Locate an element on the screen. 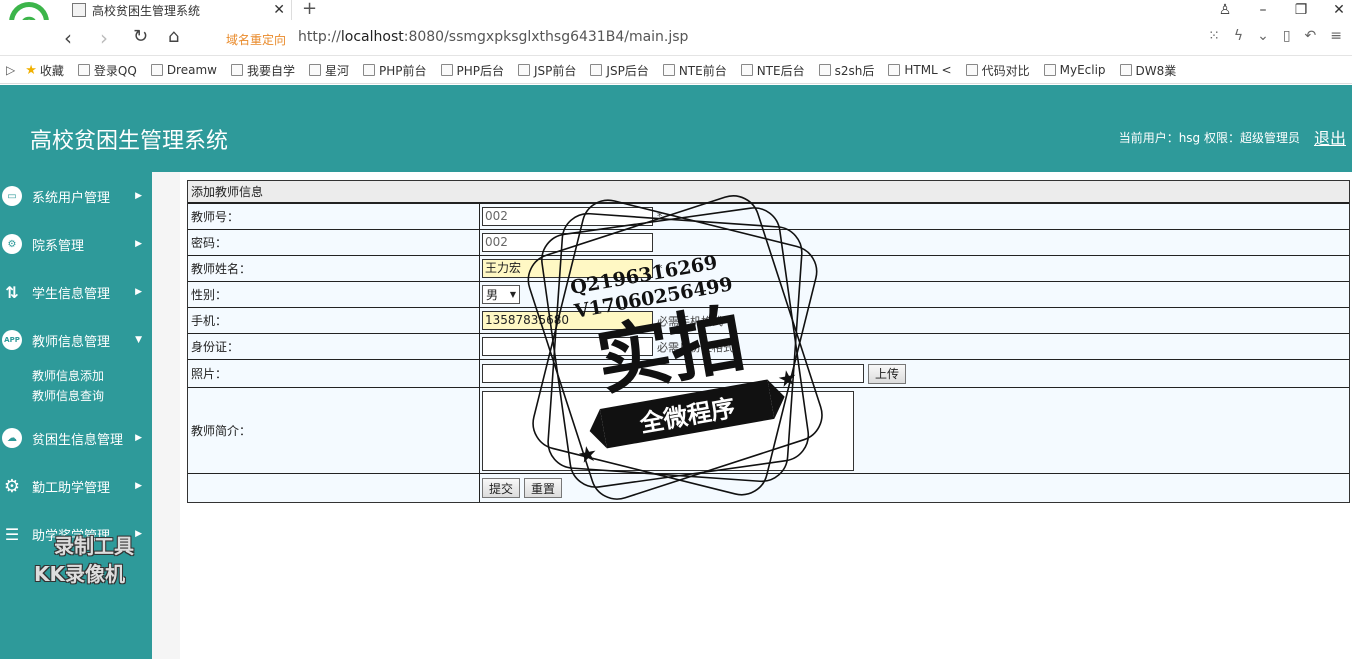 This screenshot has width=1352, height=659. grid-icon: ⁙ is located at coordinates (1214, 36).